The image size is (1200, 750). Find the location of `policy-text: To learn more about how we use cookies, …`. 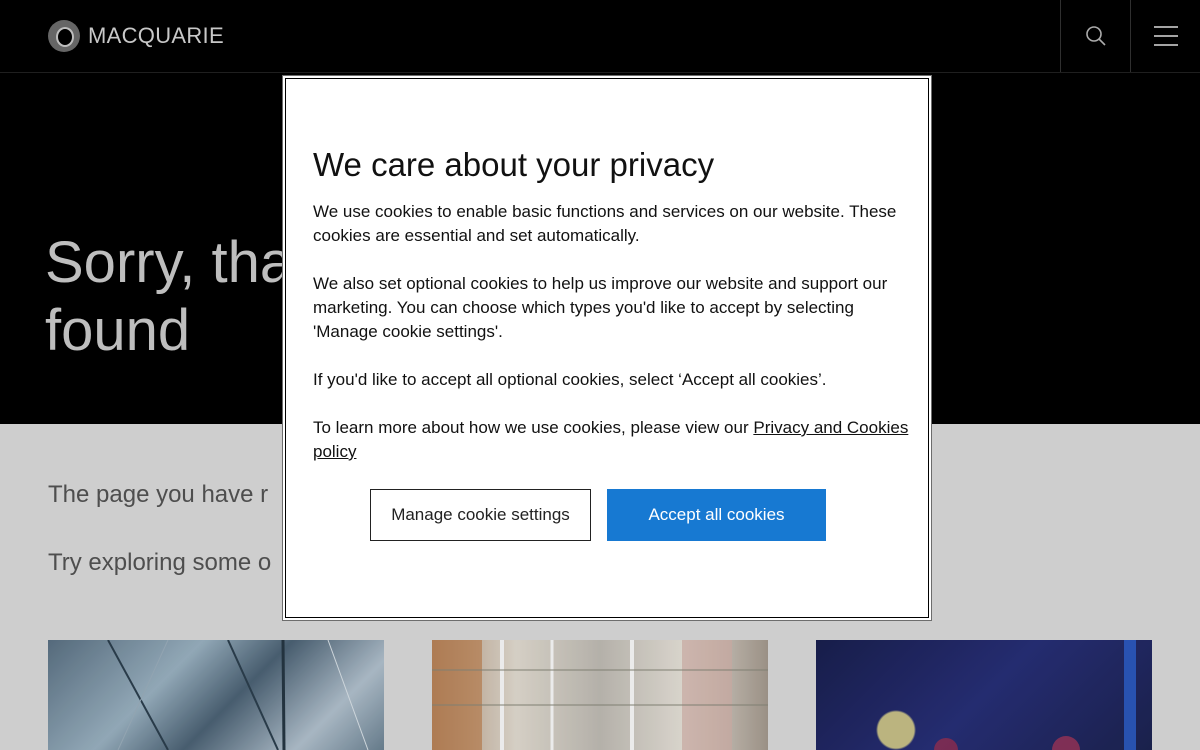

policy-text: To learn more about how we use cookies, … is located at coordinates (613, 440).